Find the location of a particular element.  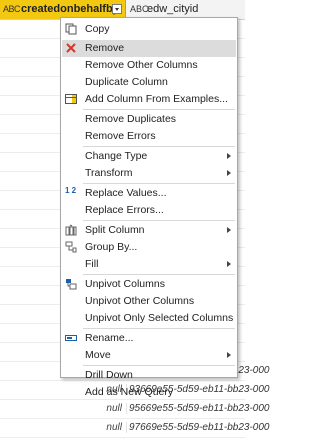

menu-item-label: Drill Down is located at coordinates (109, 375).